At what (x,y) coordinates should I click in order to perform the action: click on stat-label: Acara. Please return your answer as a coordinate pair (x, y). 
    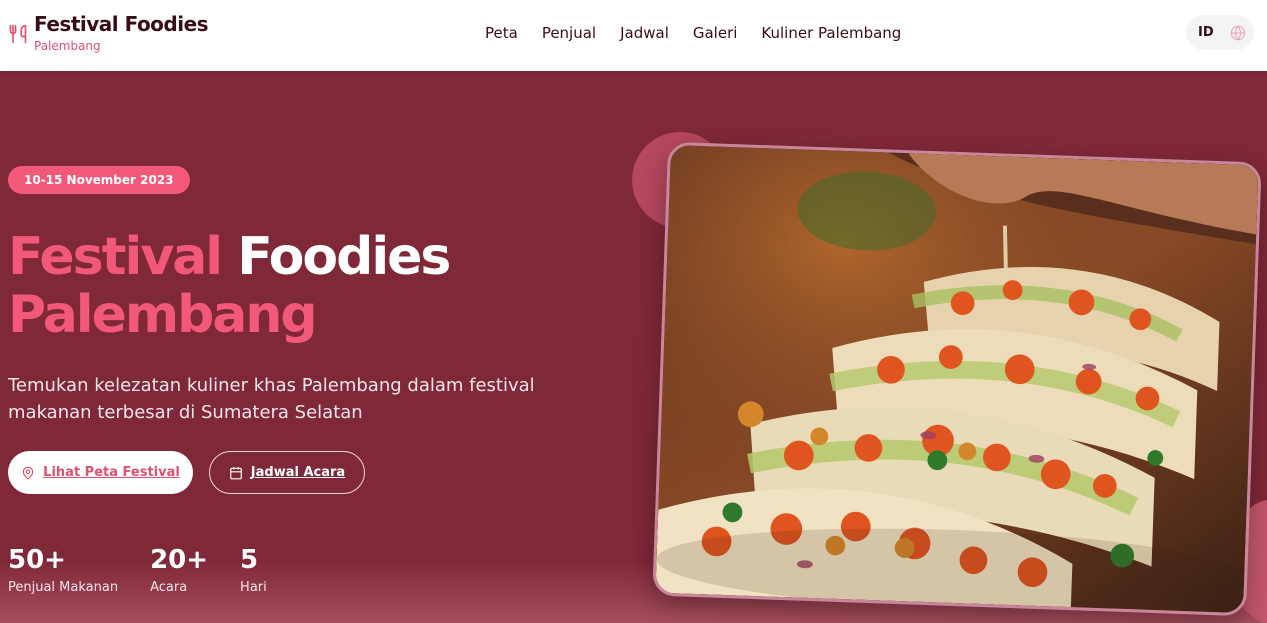
    Looking at the image, I should click on (169, 587).